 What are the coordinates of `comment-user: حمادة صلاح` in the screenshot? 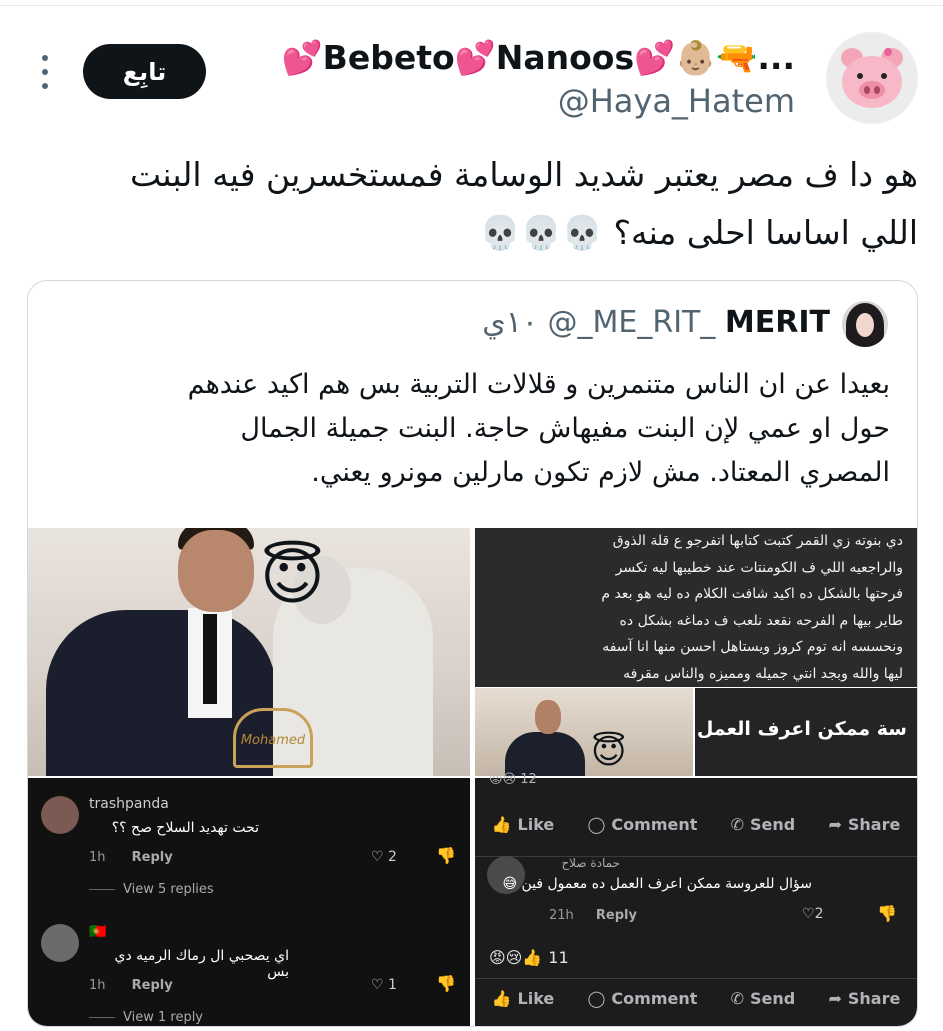 It's located at (590, 863).